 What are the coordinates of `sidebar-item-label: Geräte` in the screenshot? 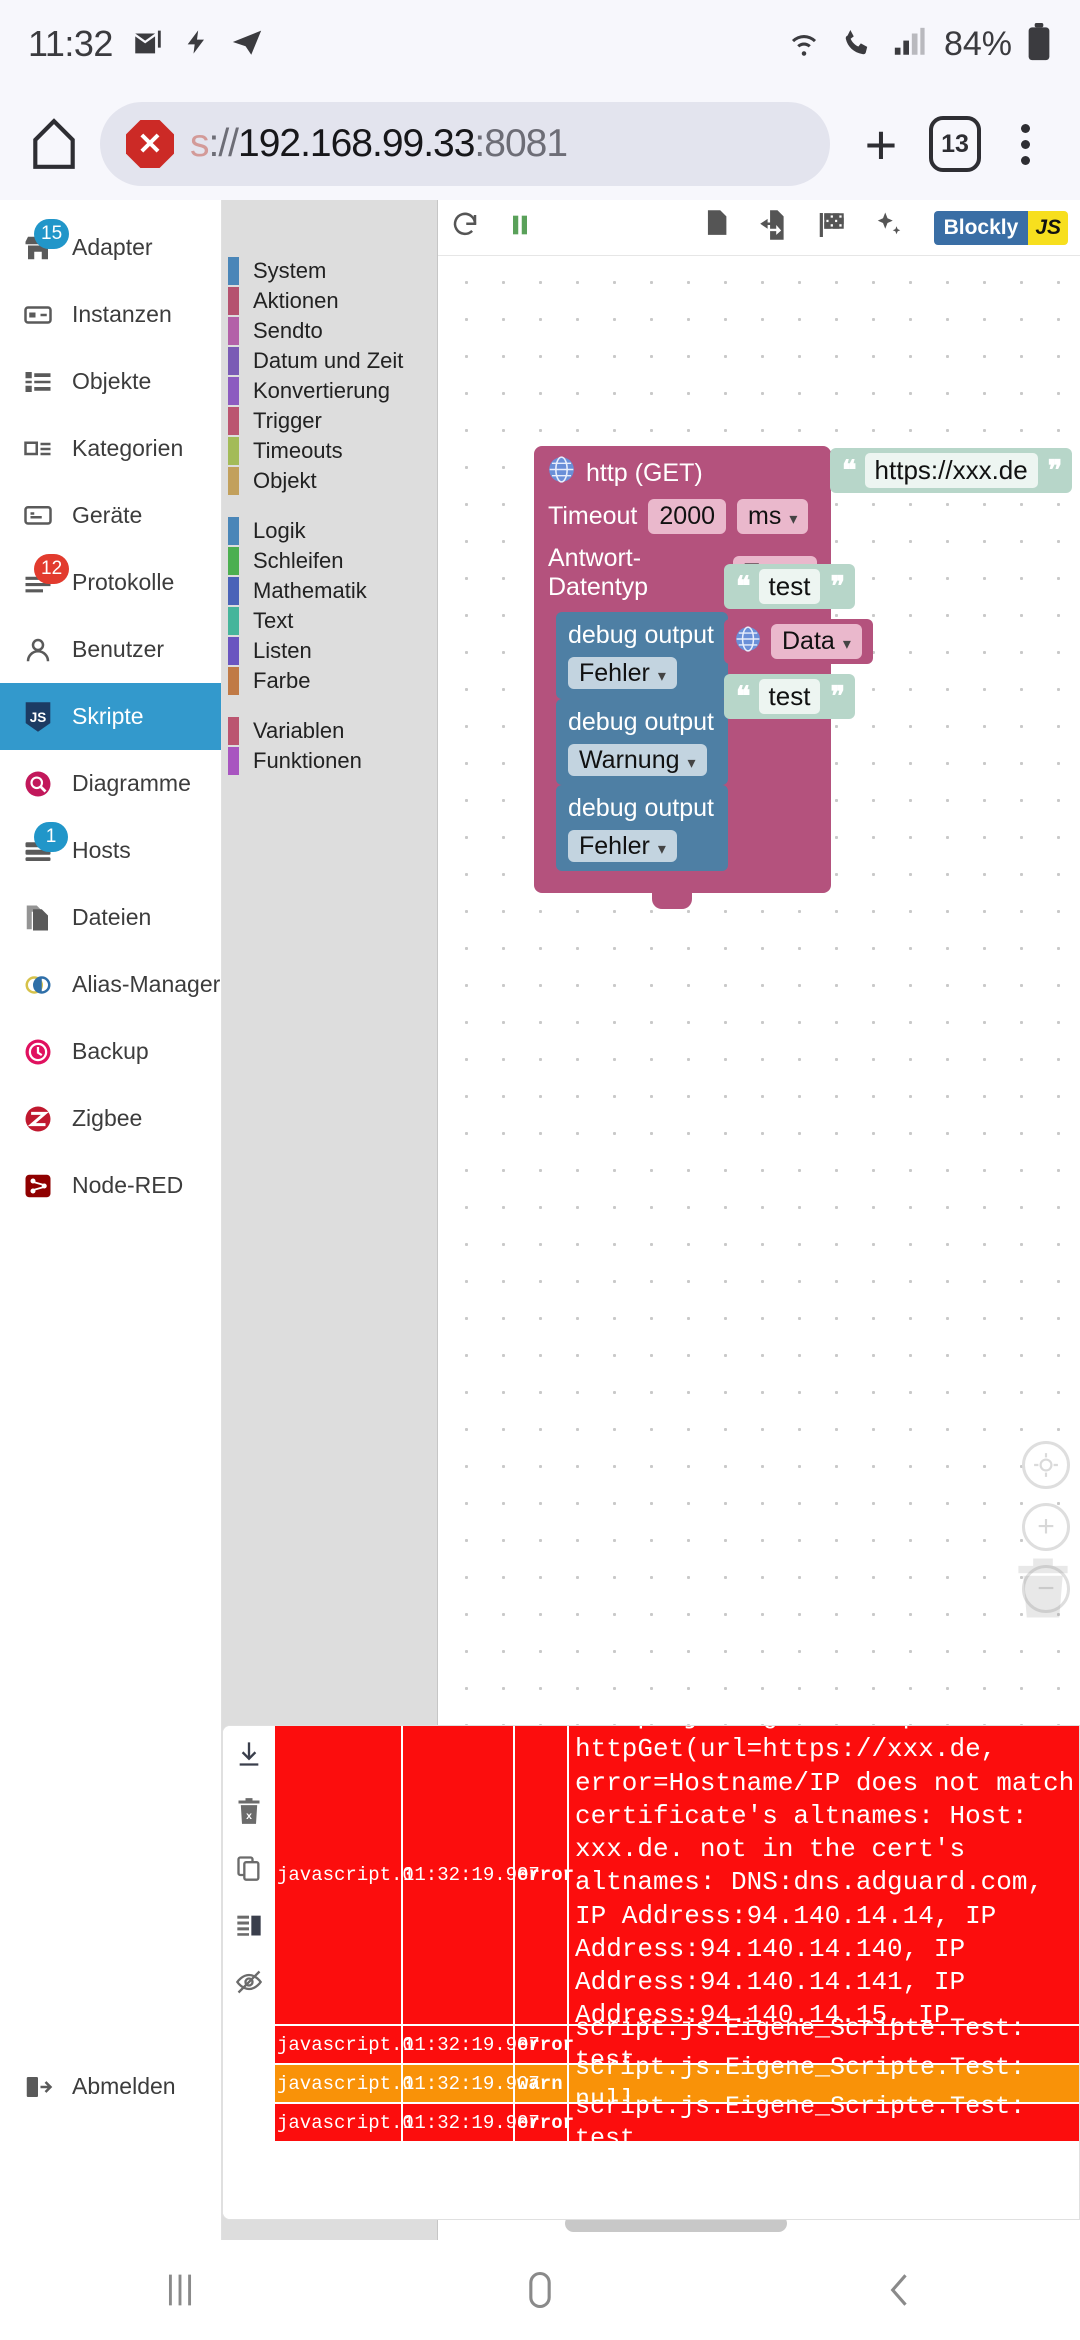 It's located at (107, 515).